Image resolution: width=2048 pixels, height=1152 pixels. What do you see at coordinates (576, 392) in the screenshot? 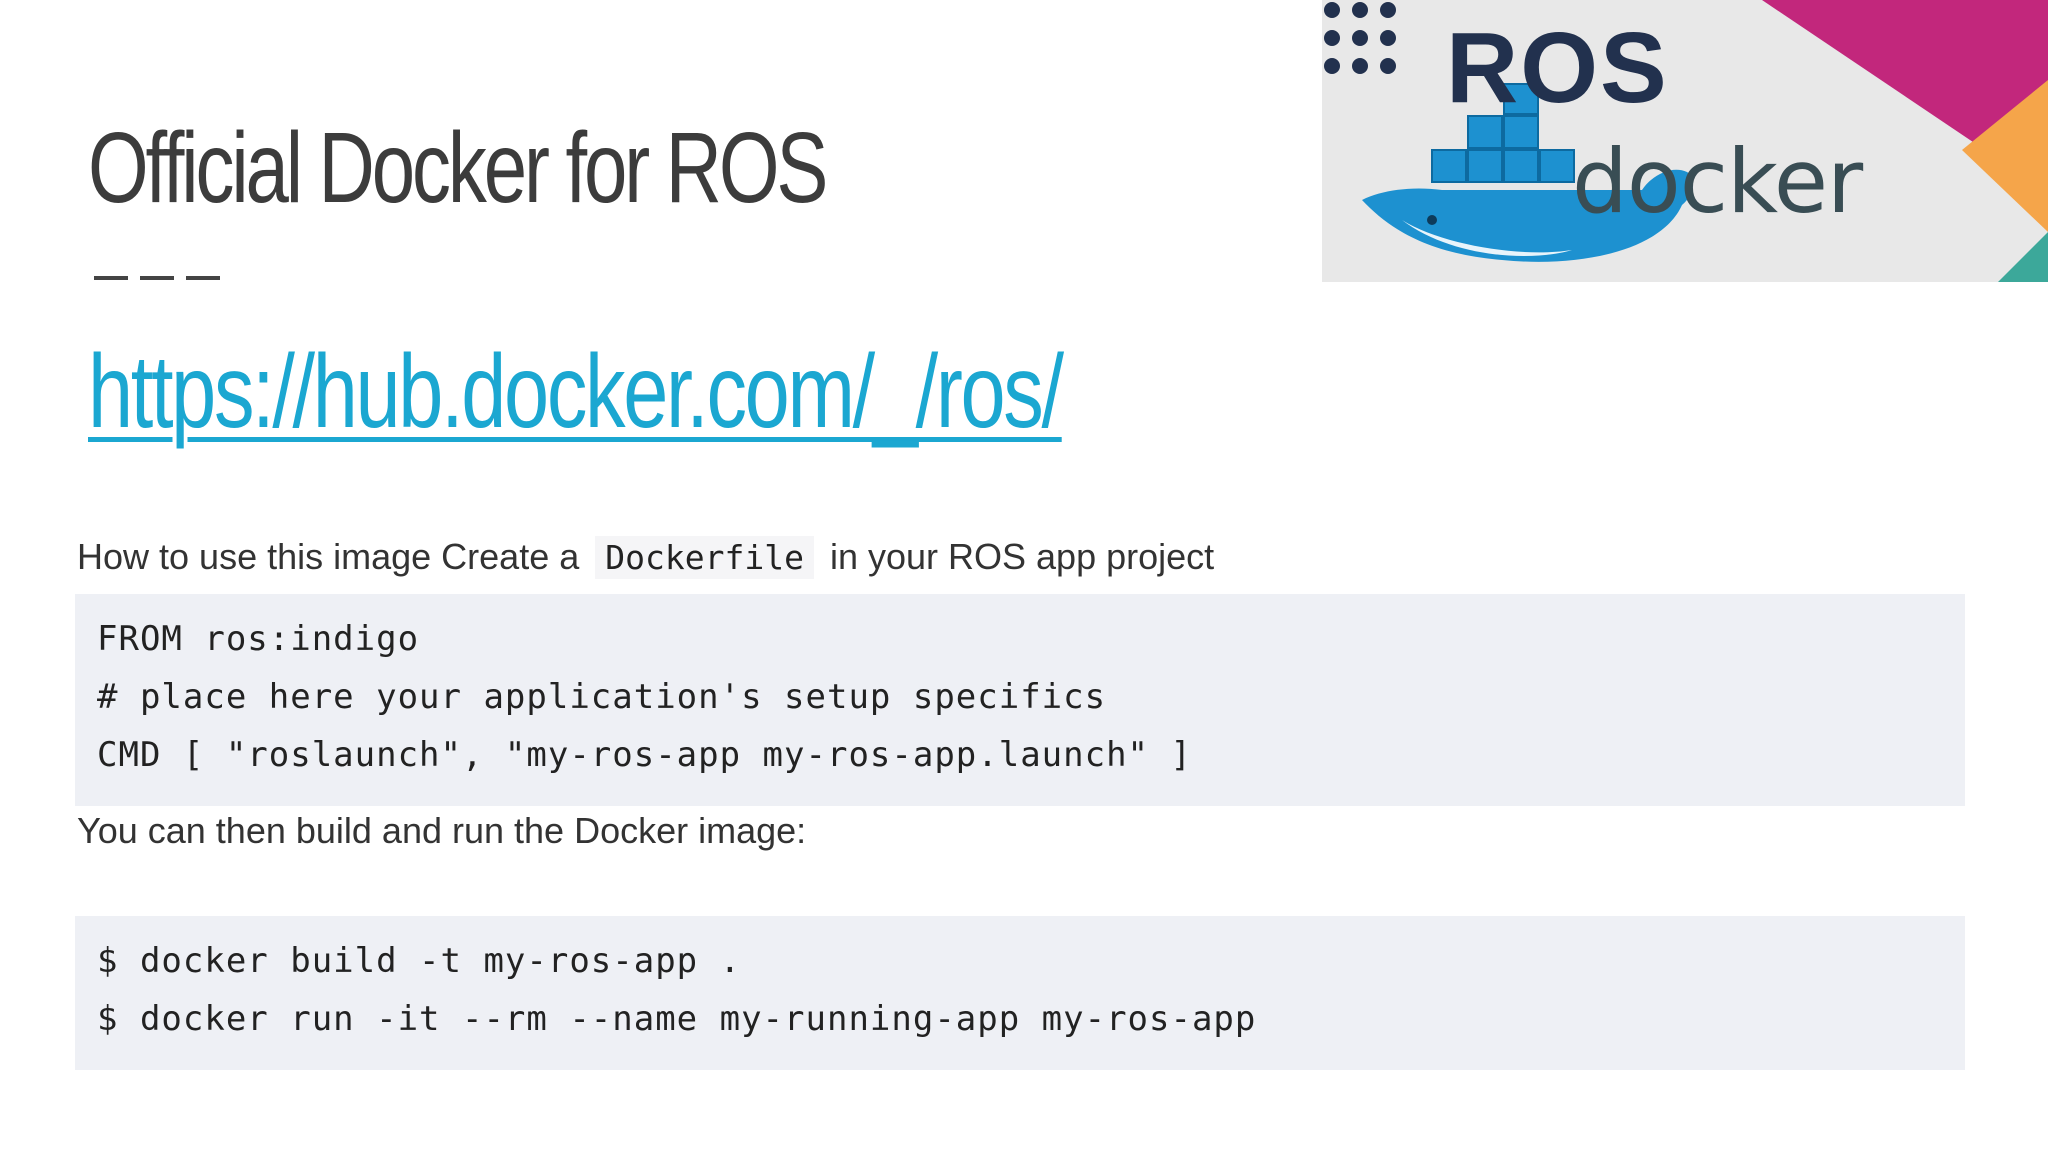
I see `docker-hub-link: https://hub.docker.com/_/ros/` at bounding box center [576, 392].